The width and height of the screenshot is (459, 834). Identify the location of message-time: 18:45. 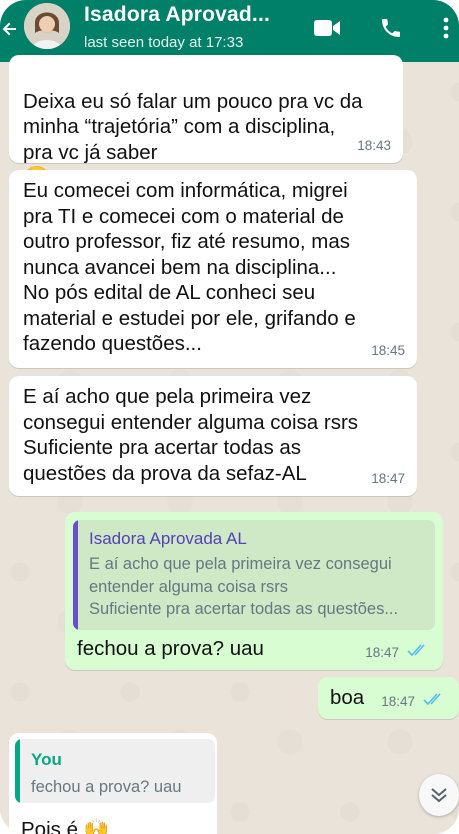
(388, 350).